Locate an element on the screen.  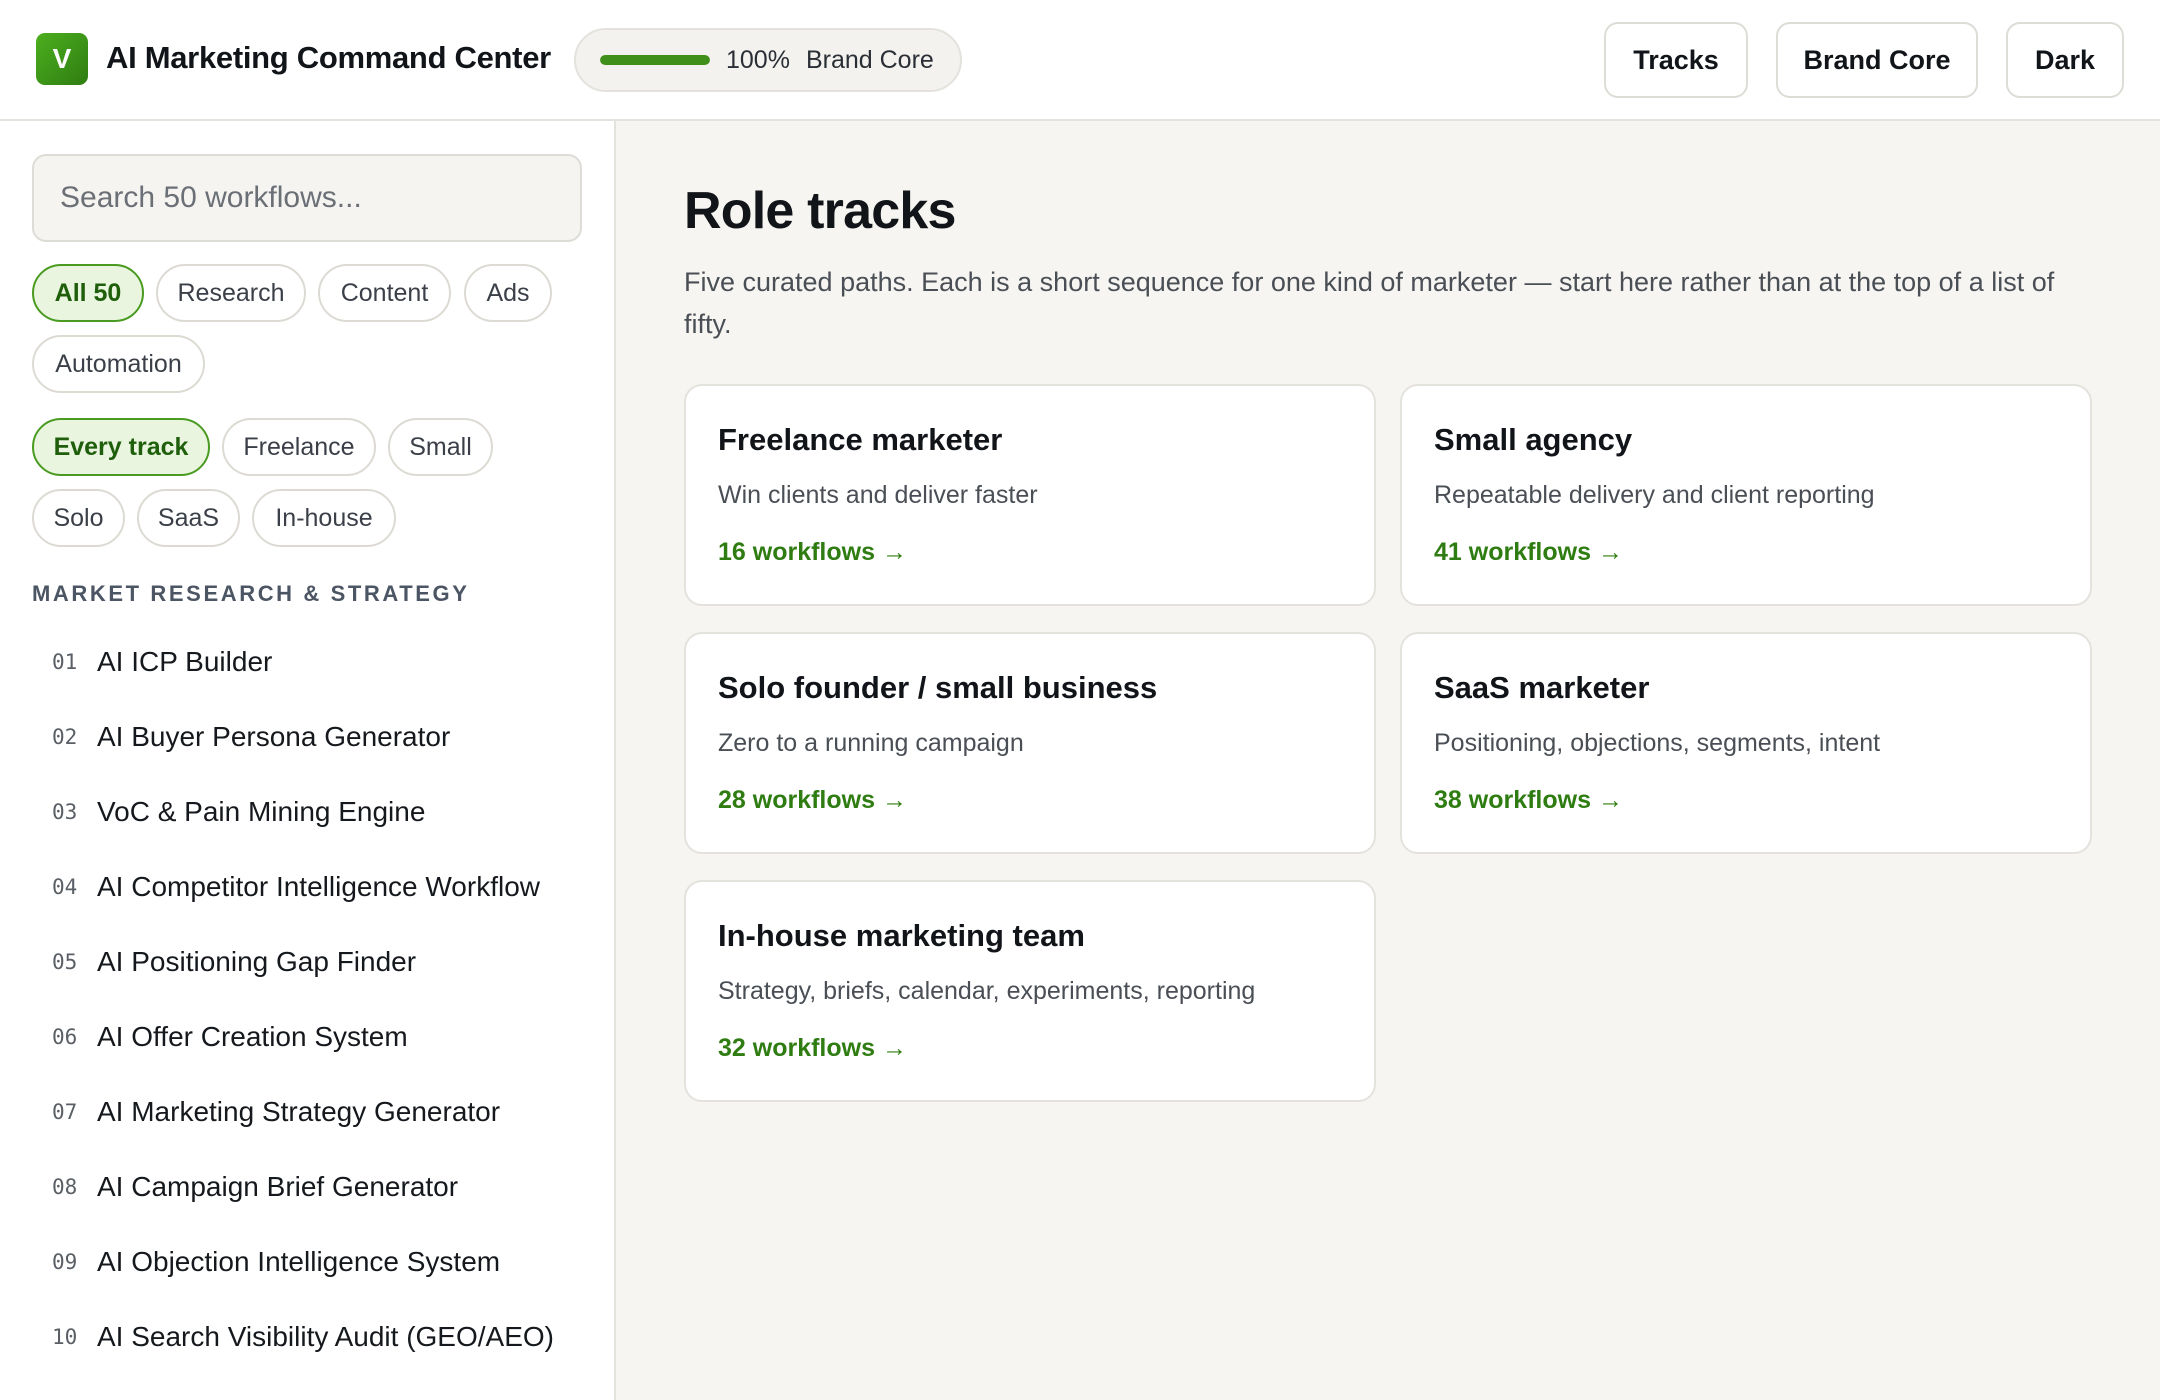
workflow-number: 07 is located at coordinates (65, 1112).